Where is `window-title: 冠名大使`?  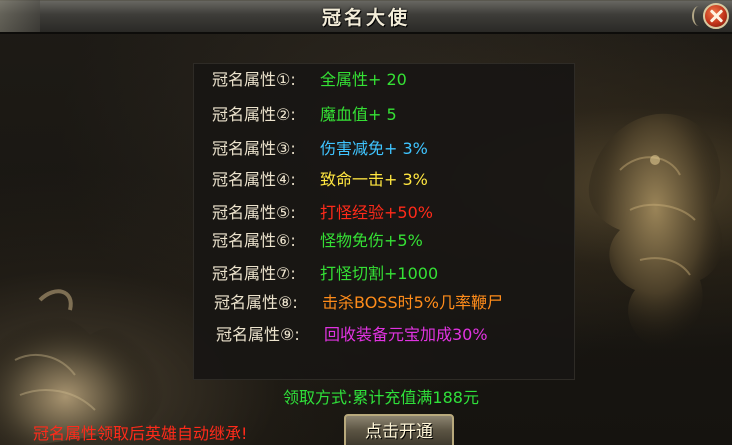 window-title: 冠名大使 is located at coordinates (365, 18).